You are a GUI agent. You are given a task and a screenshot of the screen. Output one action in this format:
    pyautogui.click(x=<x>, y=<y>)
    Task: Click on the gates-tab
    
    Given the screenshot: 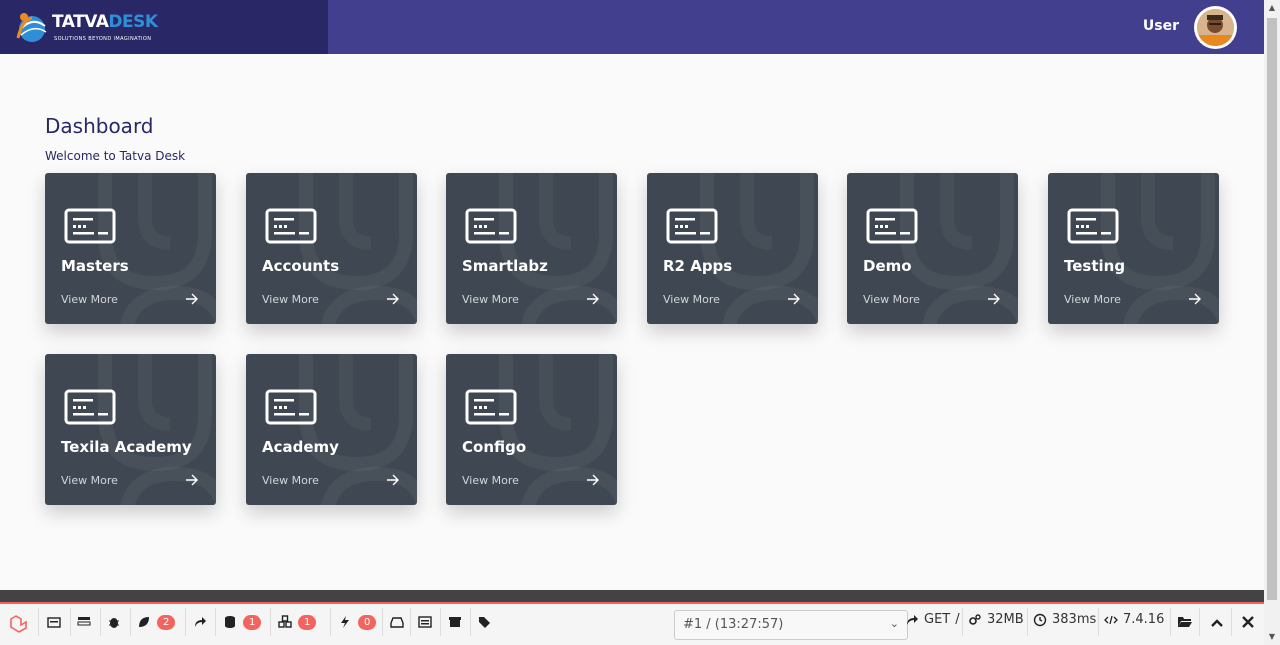 What is the action you would take?
    pyautogui.click(x=485, y=622)
    